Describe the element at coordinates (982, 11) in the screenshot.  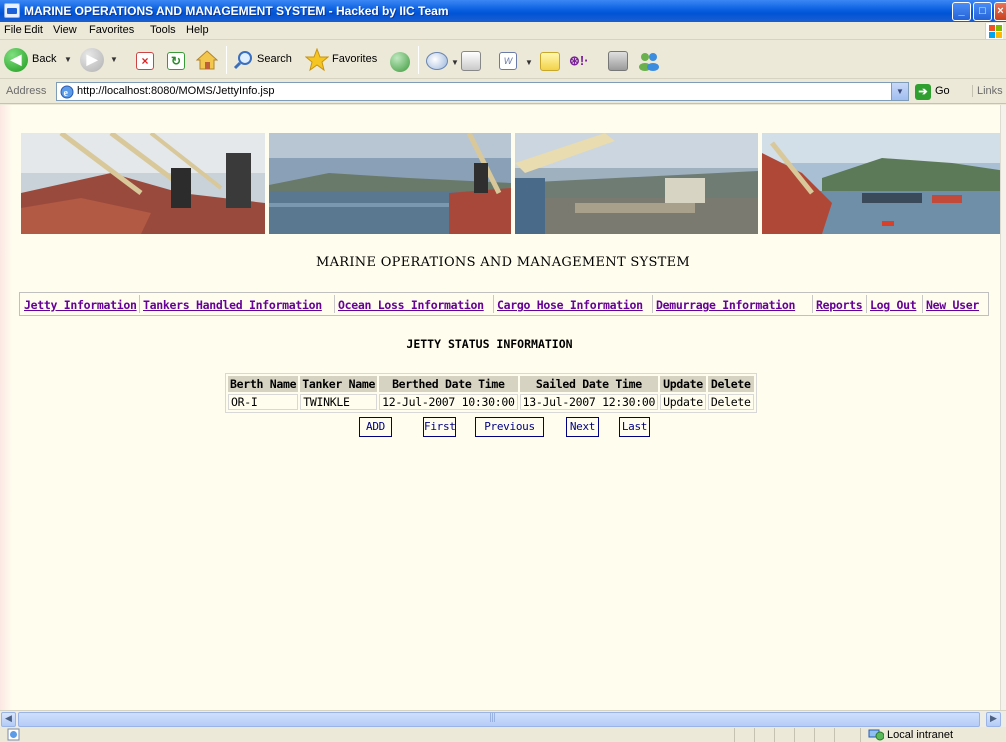
I see `maximize-button: □` at that location.